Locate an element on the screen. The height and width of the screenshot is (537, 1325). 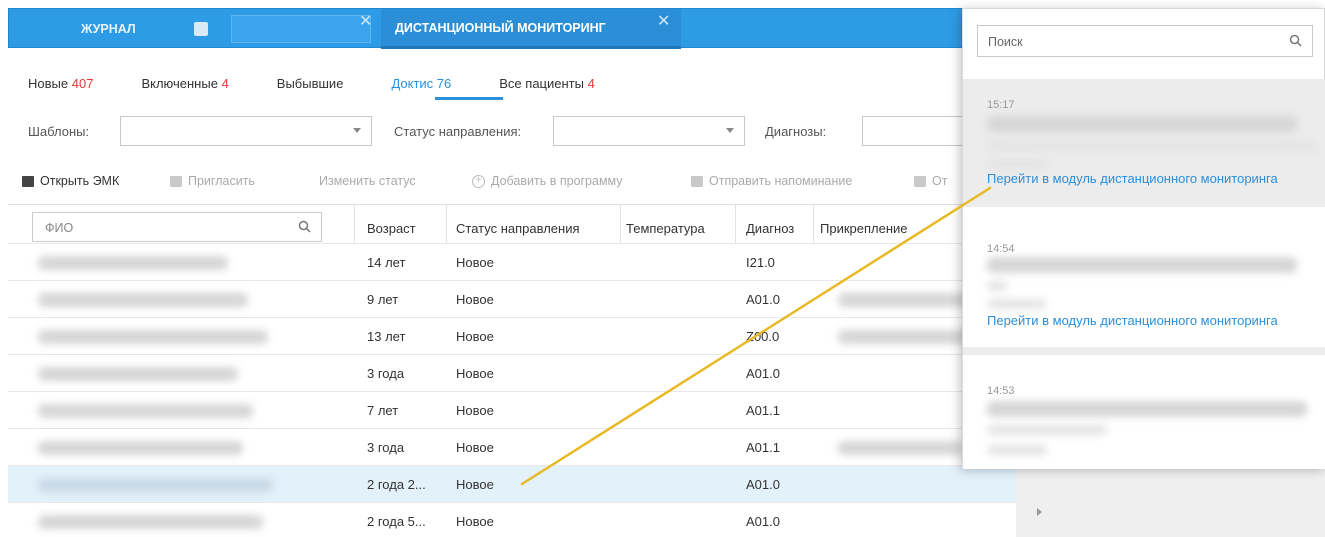
search-placeholder: Поиск is located at coordinates (1005, 42).